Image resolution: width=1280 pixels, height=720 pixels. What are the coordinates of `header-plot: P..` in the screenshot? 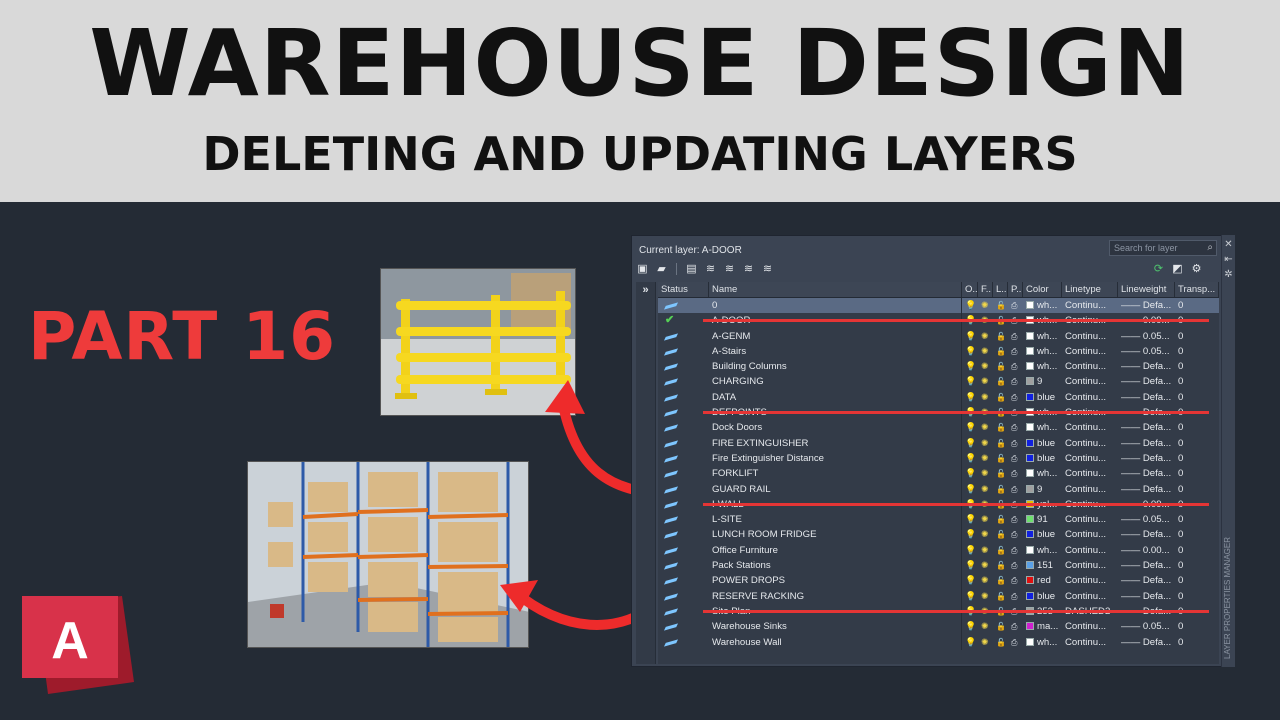 It's located at (1015, 289).